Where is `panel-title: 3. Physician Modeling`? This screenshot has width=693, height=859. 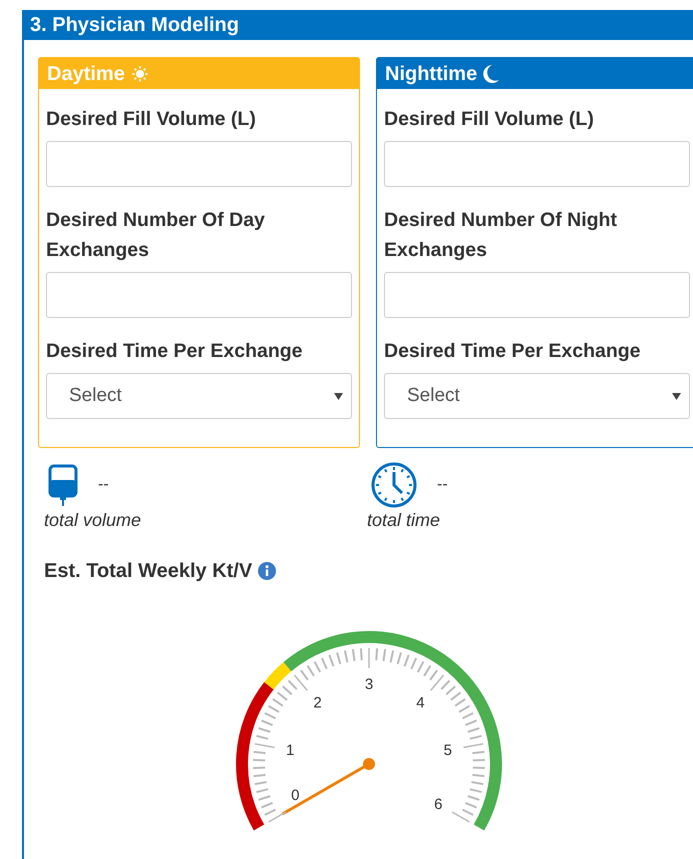 panel-title: 3. Physician Modeling is located at coordinates (134, 25).